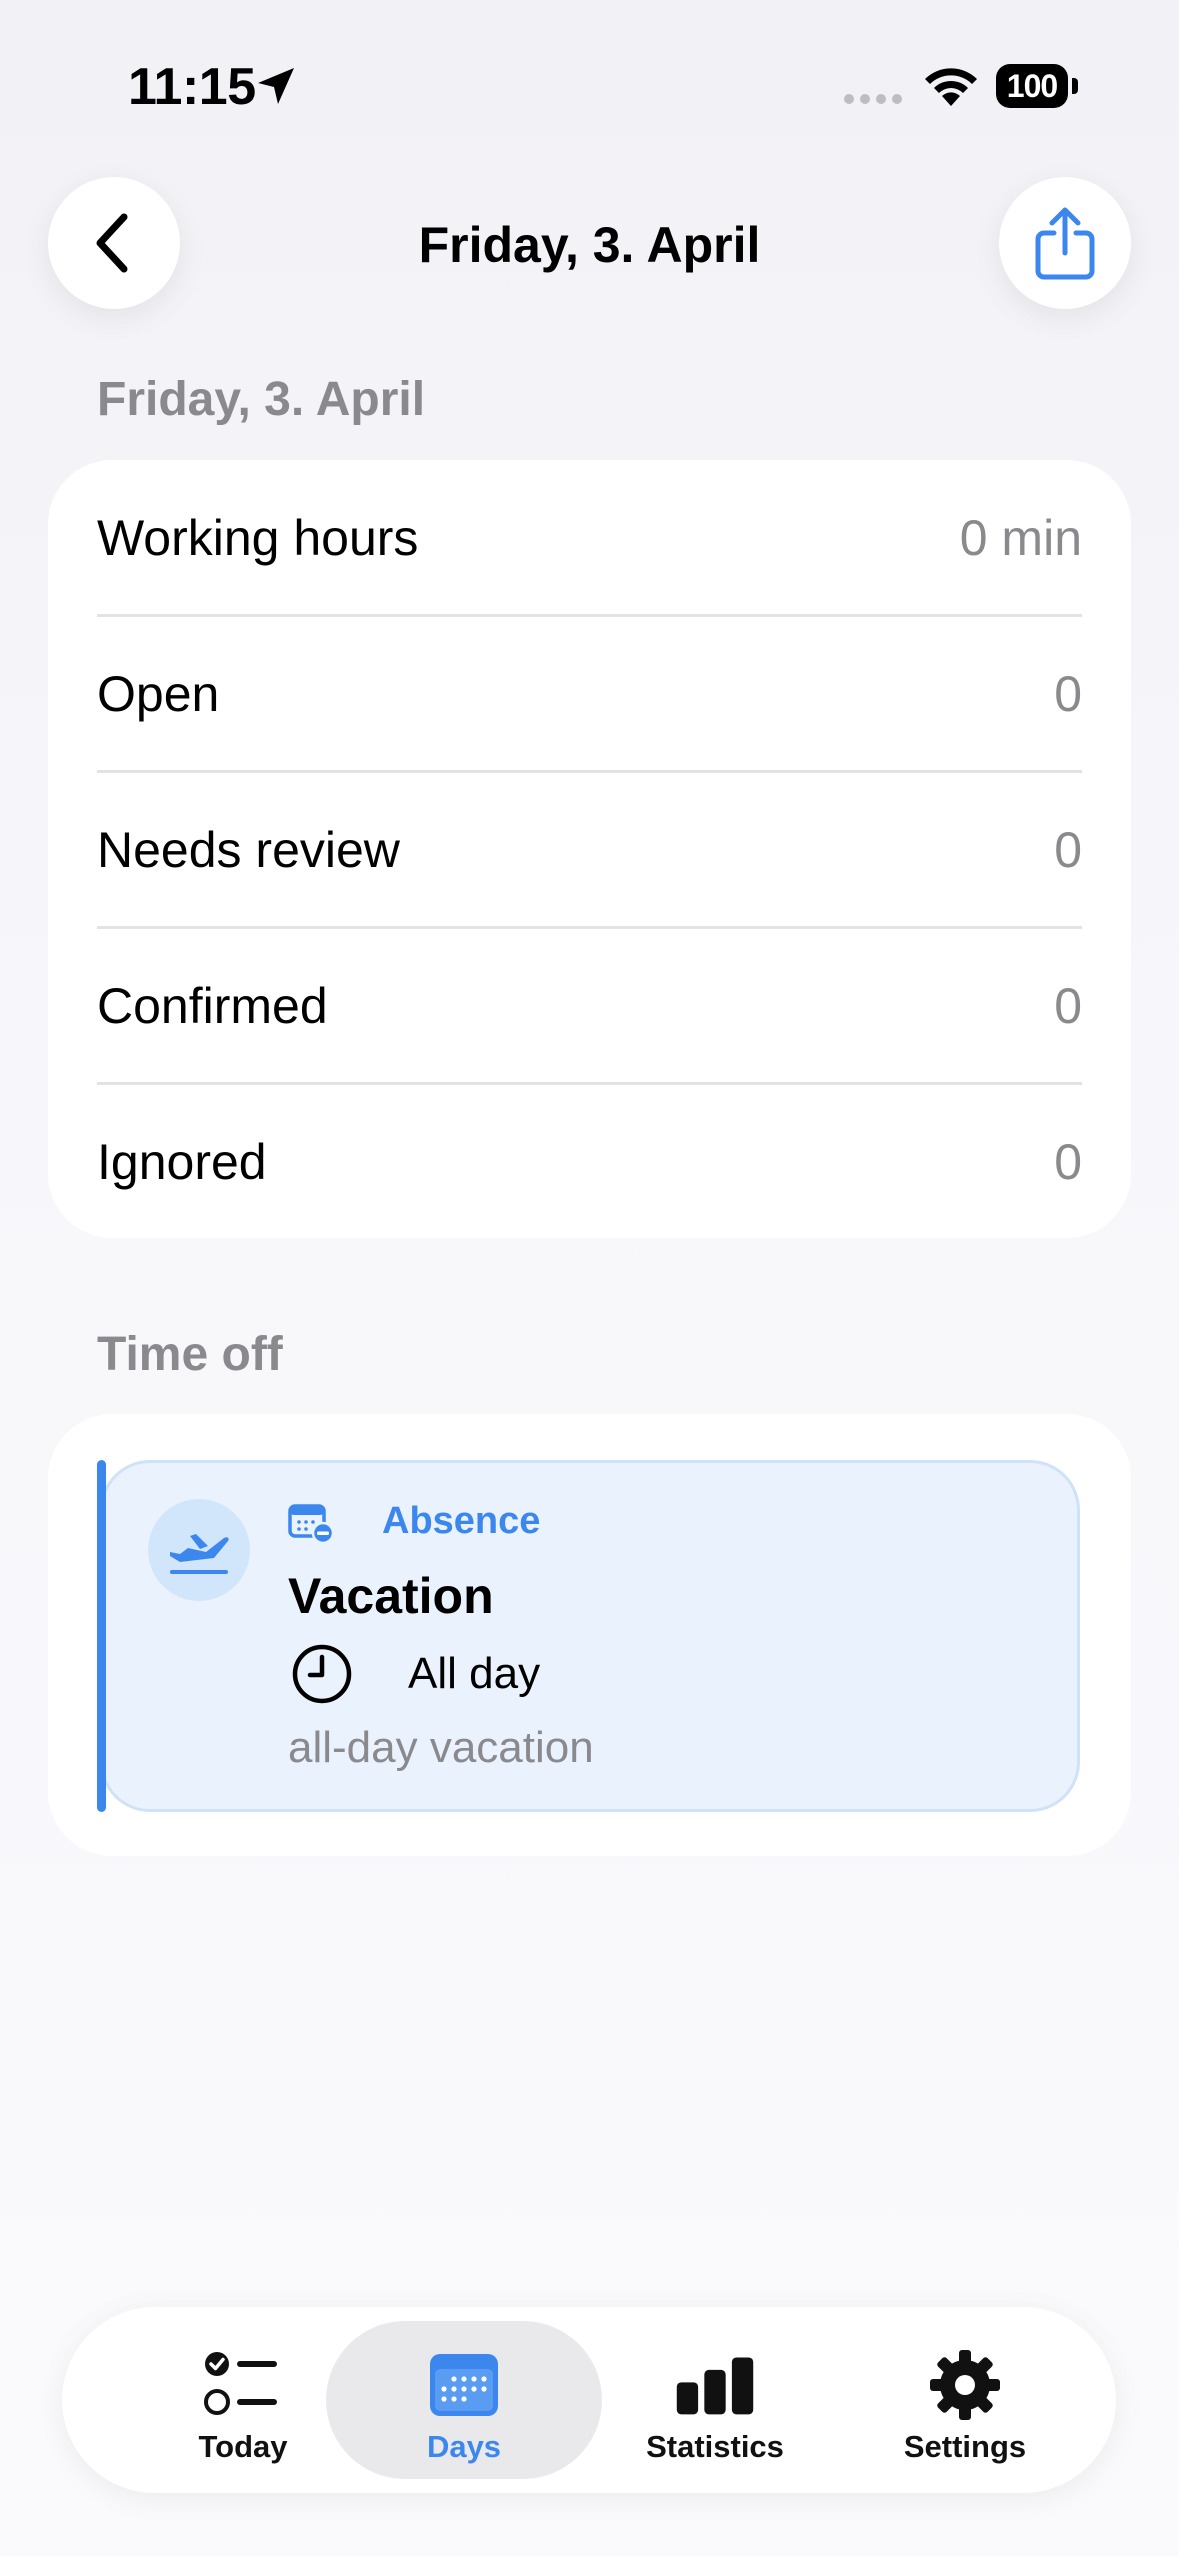 The height and width of the screenshot is (2556, 1179). I want to click on summary-row-needs-review: Needs review 0, so click(589, 849).